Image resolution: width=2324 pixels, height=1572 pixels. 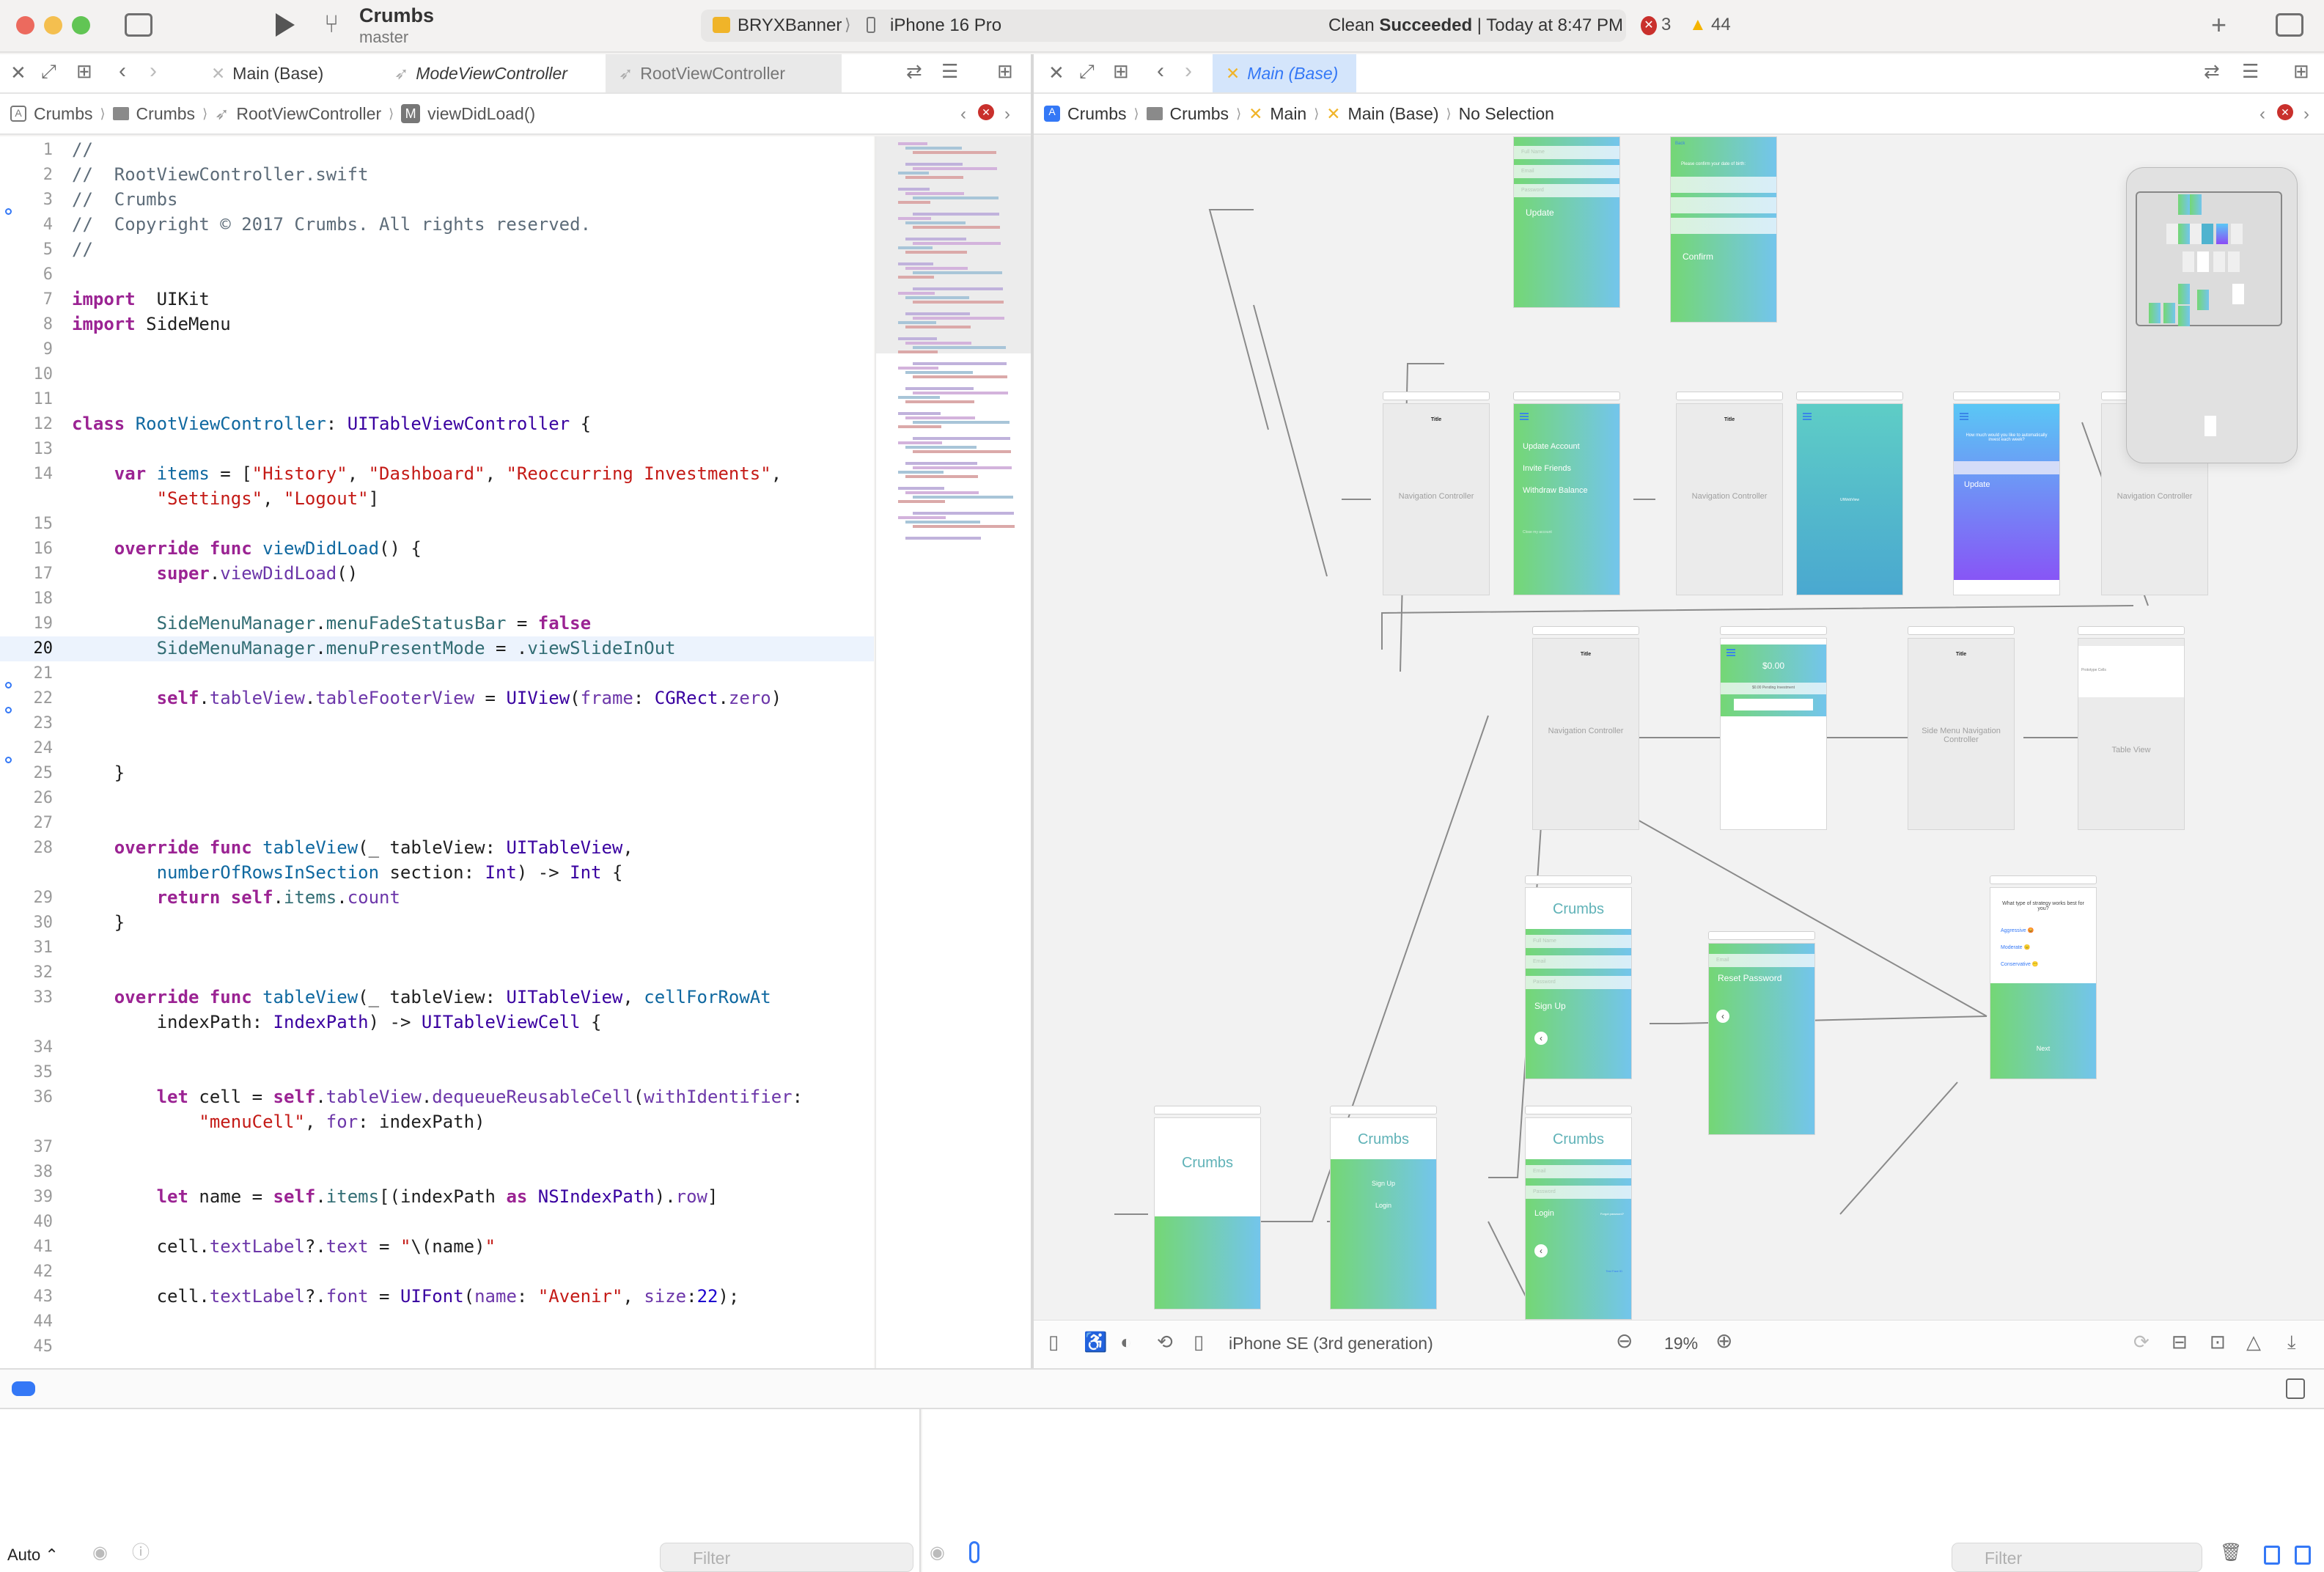 I want to click on line-number: 10, so click(x=27, y=374).